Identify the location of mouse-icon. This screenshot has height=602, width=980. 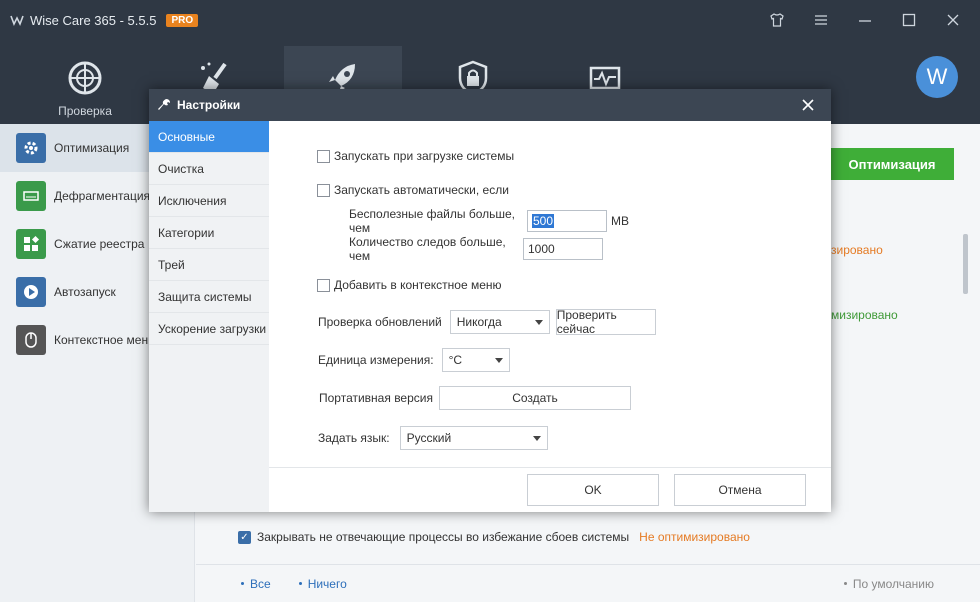
(31, 340).